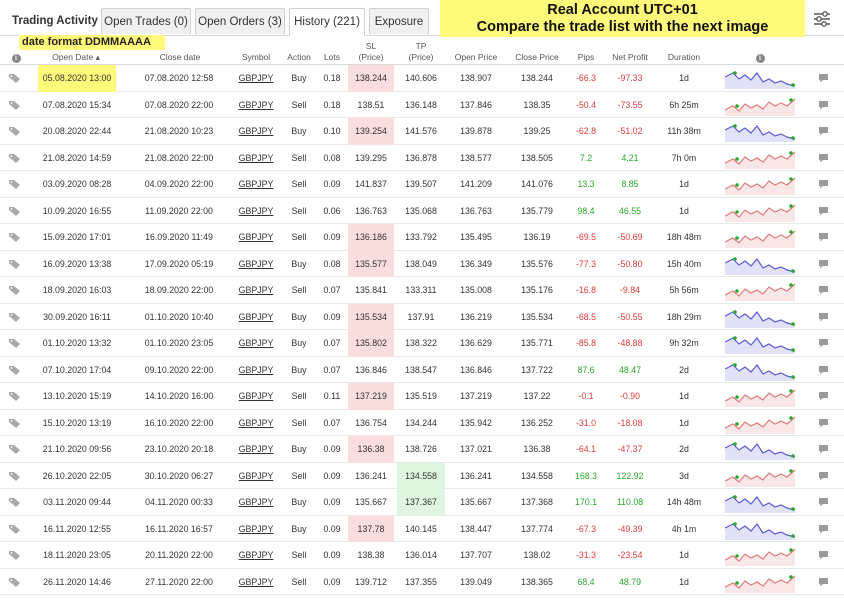 The height and width of the screenshot is (600, 844). What do you see at coordinates (399, 21) in the screenshot?
I see `tab-exposure: Exposure` at bounding box center [399, 21].